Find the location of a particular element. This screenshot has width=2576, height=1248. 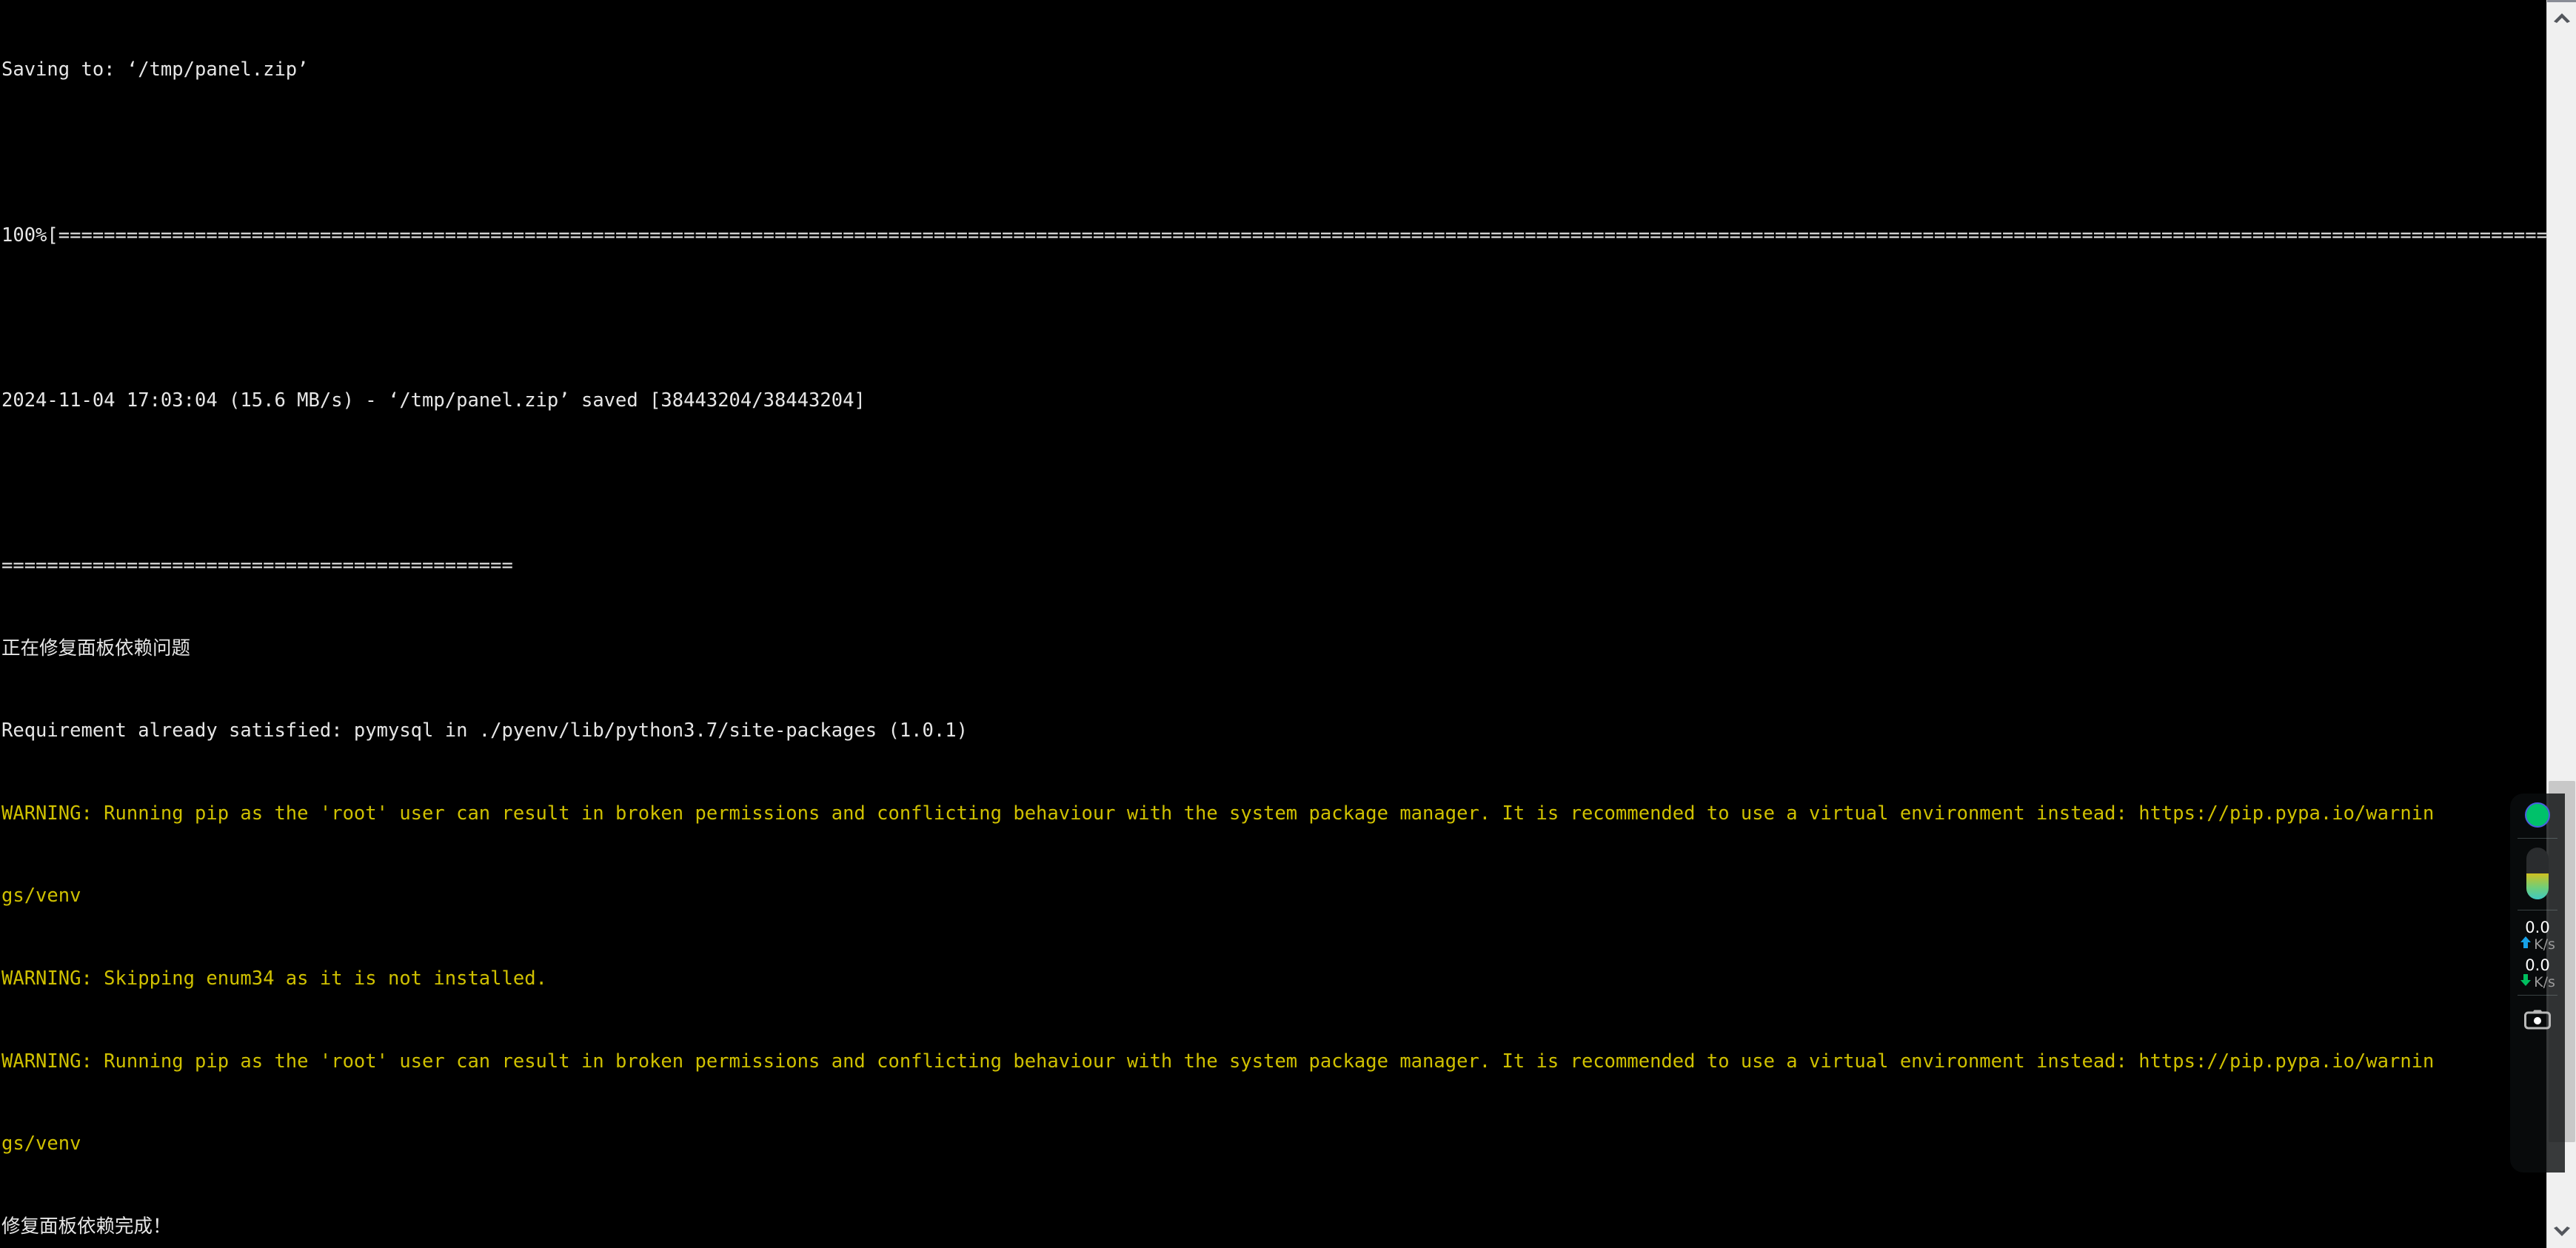

download-speed-unit: K/s is located at coordinates (2544, 981).